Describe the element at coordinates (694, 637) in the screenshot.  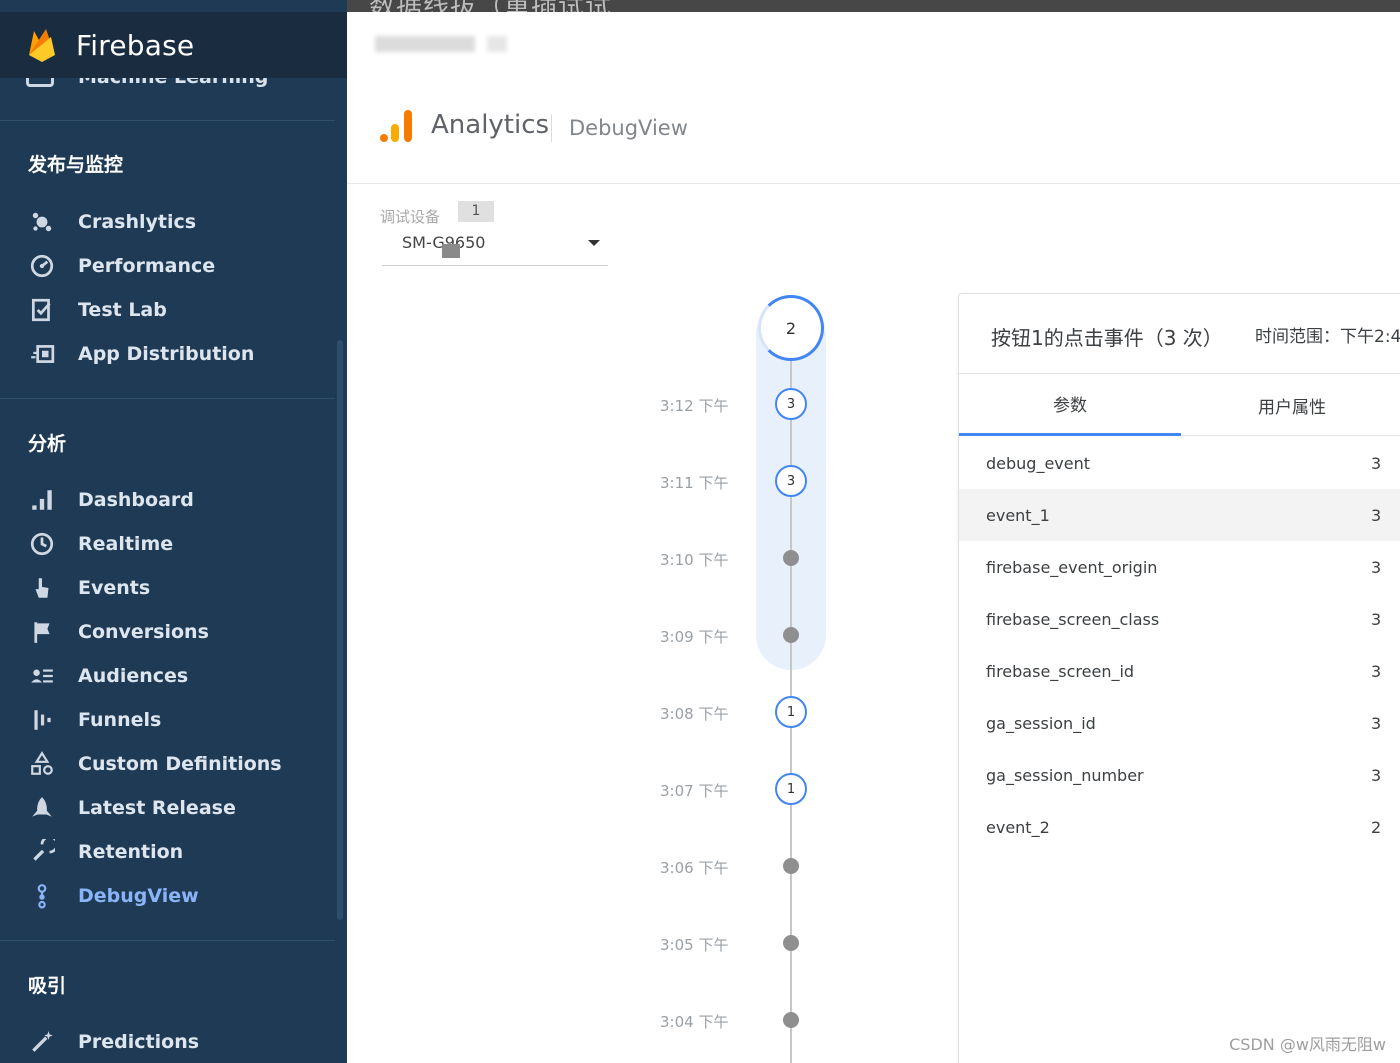
I see `time-label: 3:09 下午` at that location.